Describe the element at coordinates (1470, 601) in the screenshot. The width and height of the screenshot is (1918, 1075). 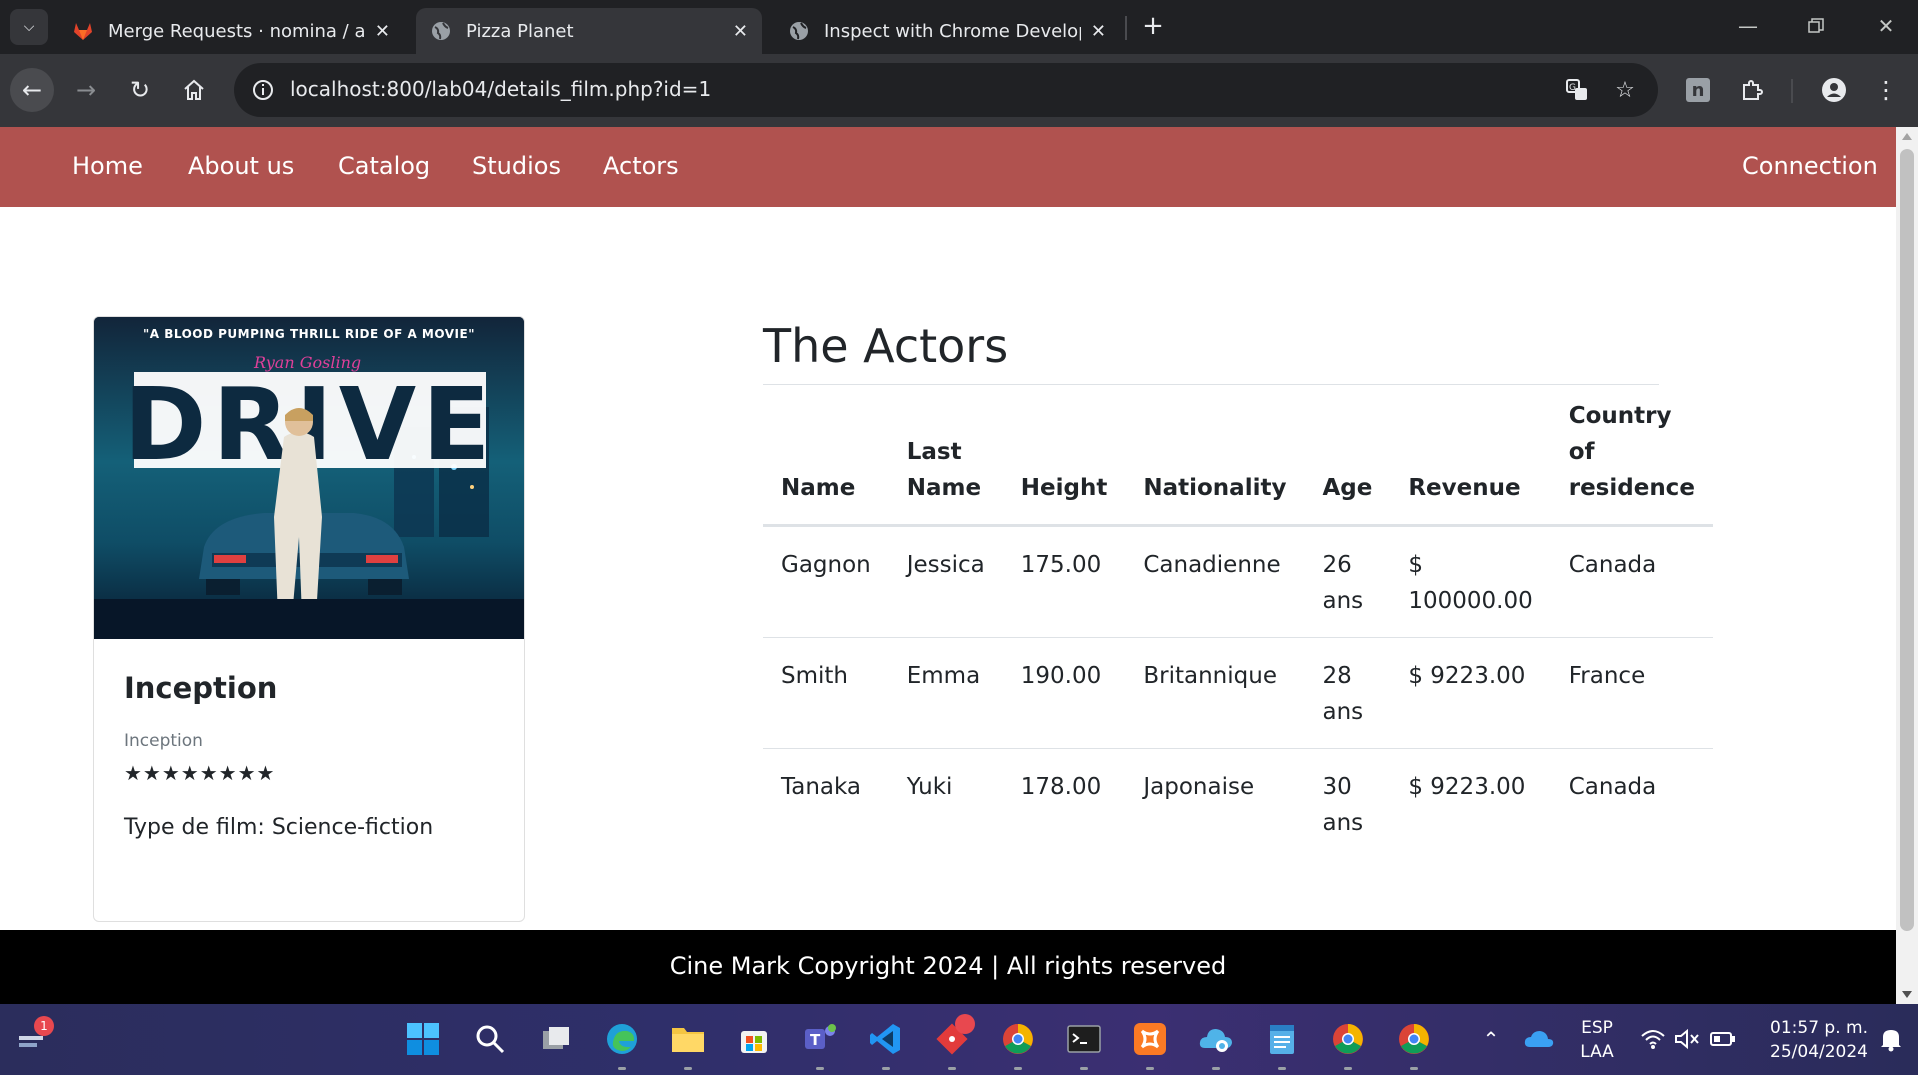
I see `cell-revenue-amount: 100000.00` at that location.